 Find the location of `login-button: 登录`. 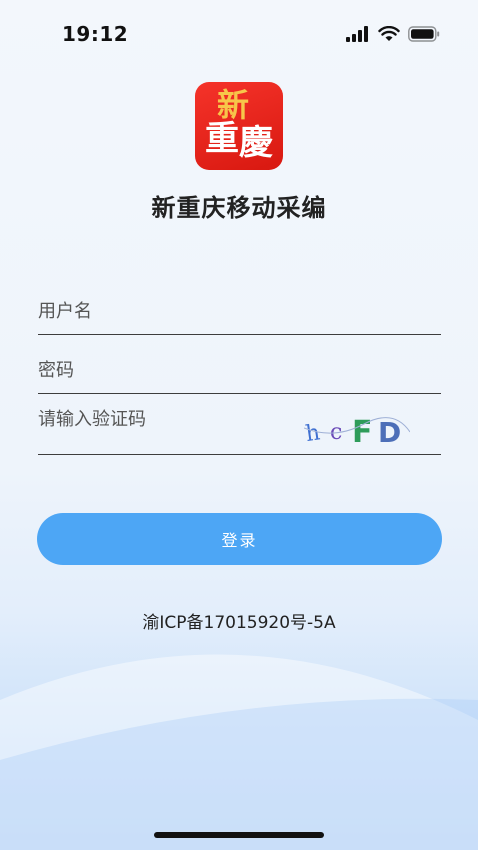

login-button: 登录 is located at coordinates (239, 539).